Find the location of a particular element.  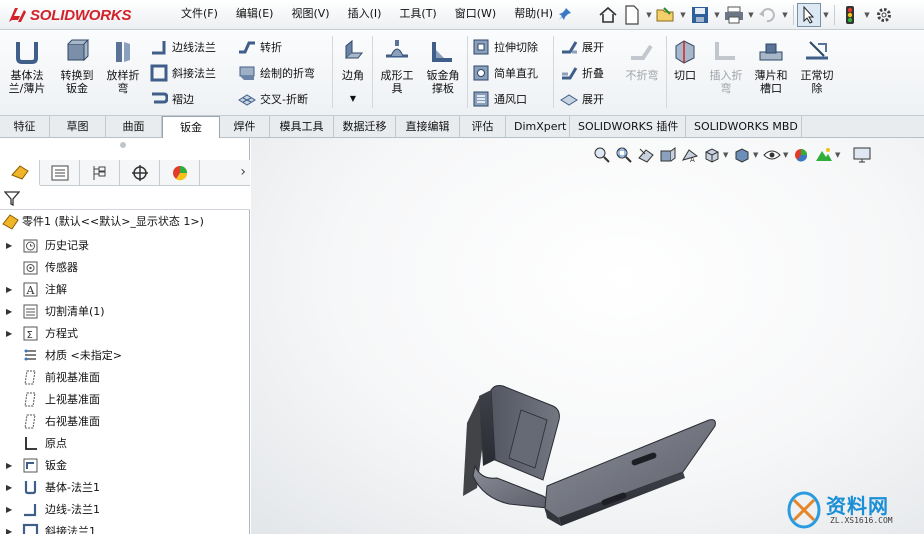

flatten-button: 展开 is located at coordinates (582, 99).